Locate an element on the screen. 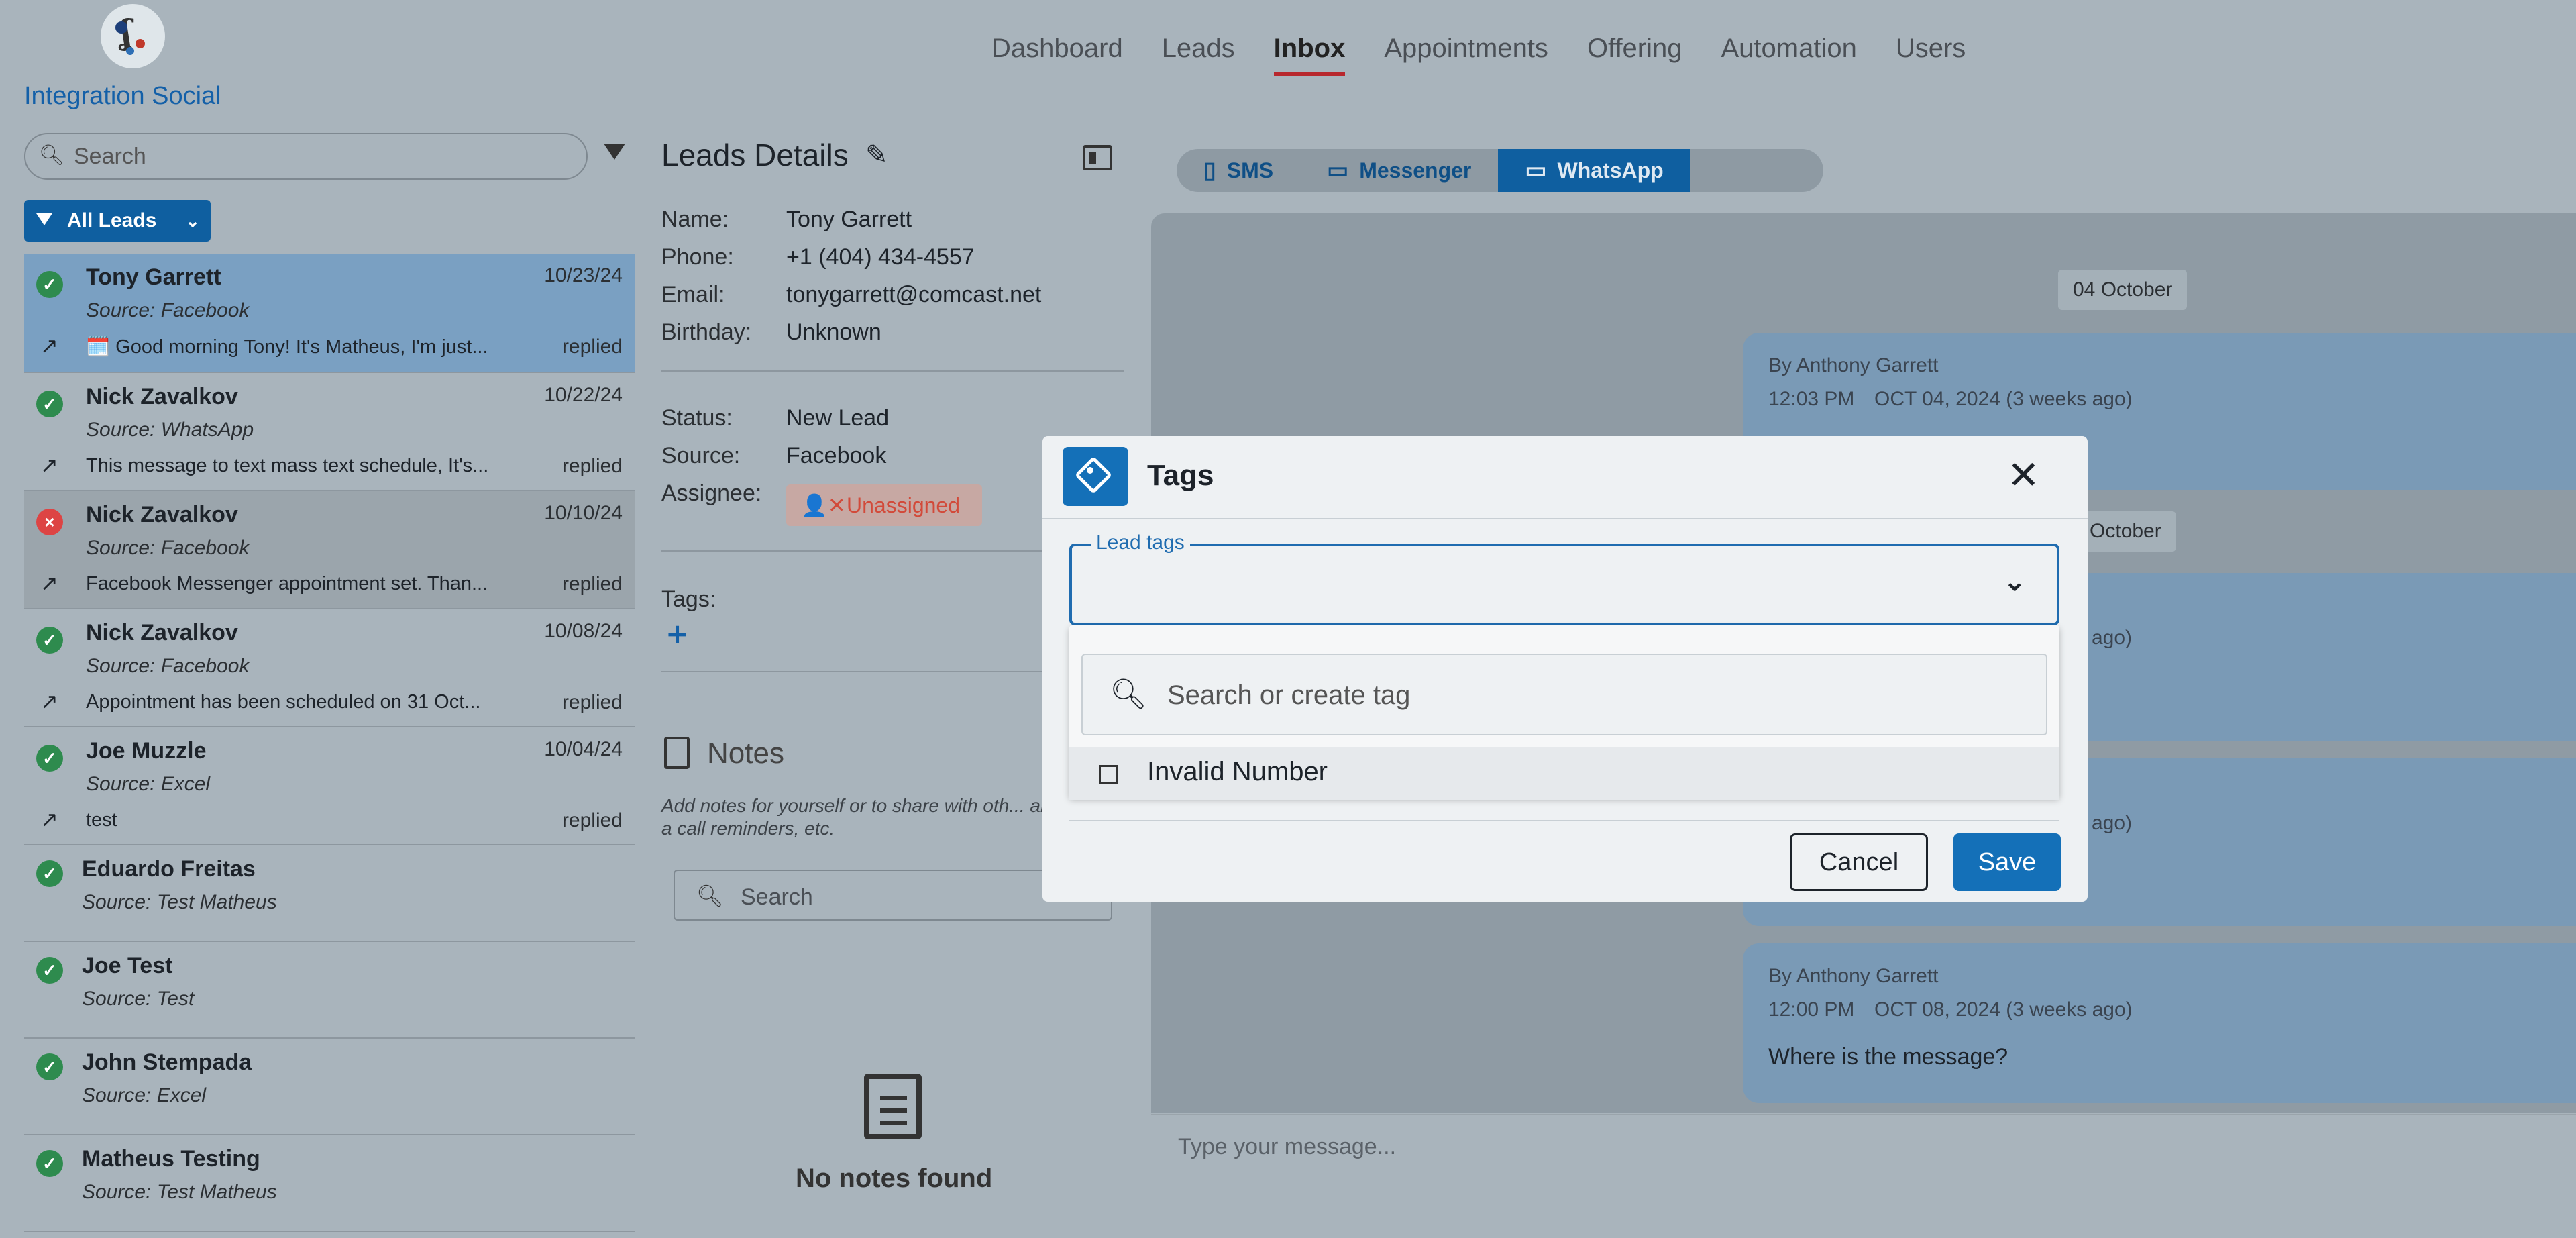 The height and width of the screenshot is (1238, 2576). nav-offering: Offering is located at coordinates (1634, 49).